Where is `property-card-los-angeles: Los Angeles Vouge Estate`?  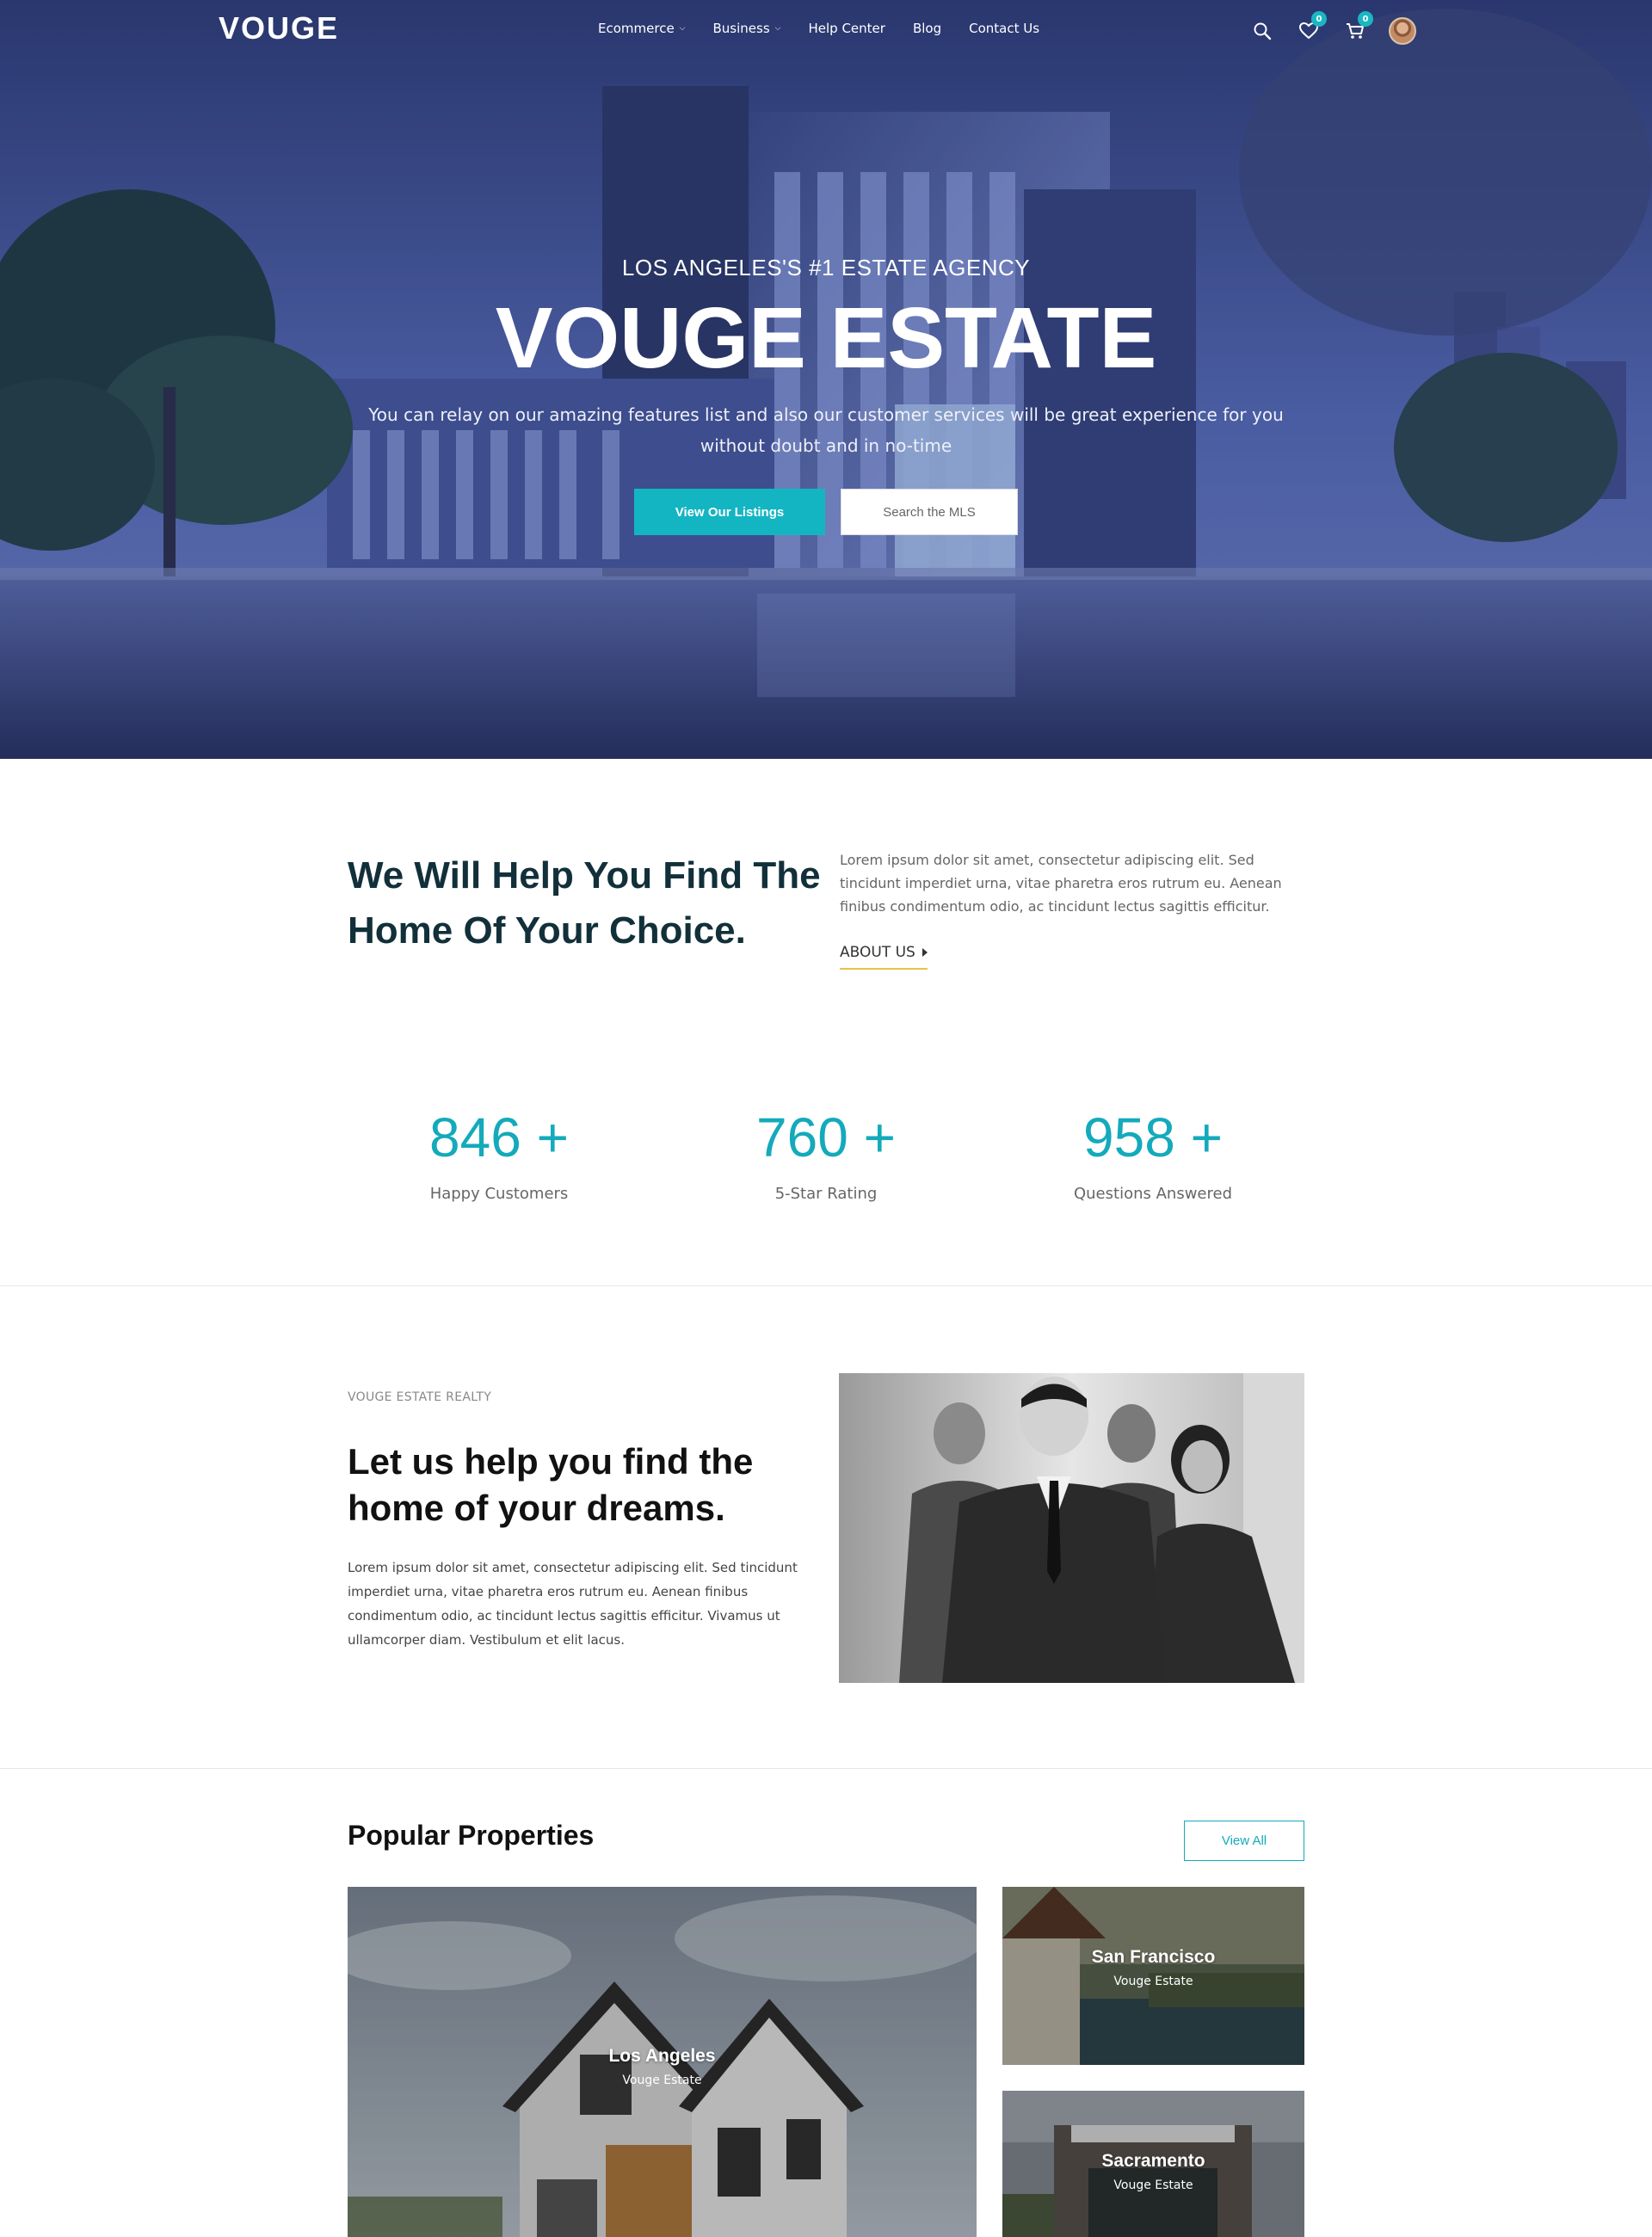 property-card-los-angeles: Los Angeles Vouge Estate is located at coordinates (662, 2062).